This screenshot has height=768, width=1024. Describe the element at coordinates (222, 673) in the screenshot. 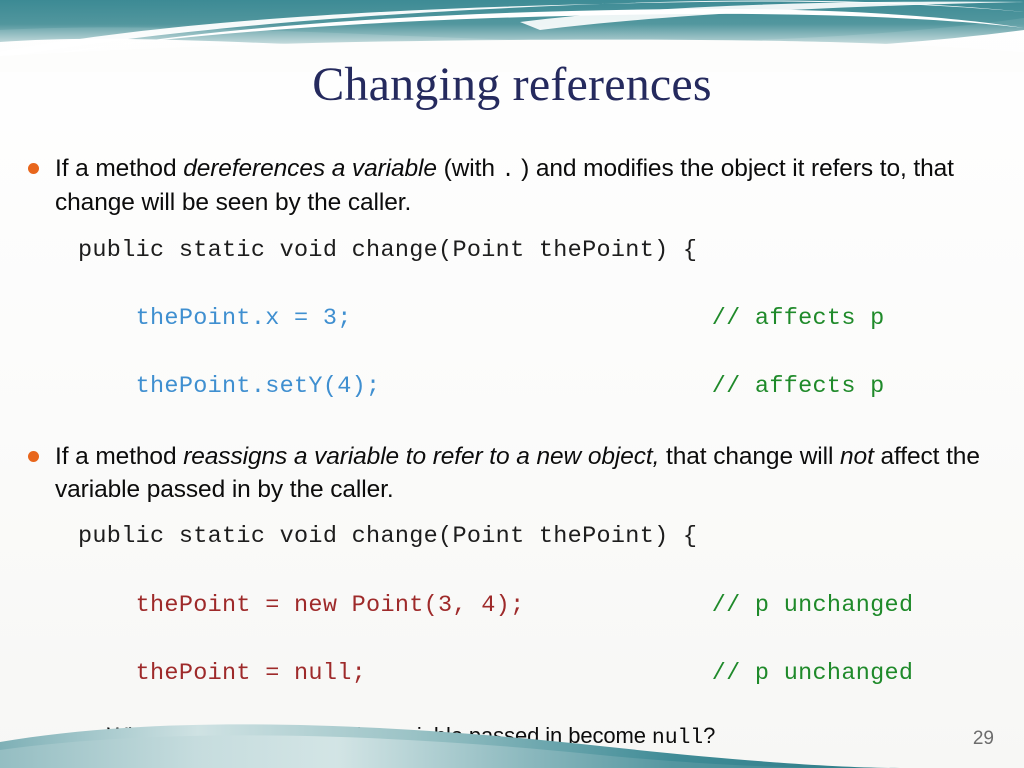

I see `code-text: thePoint = null;` at that location.